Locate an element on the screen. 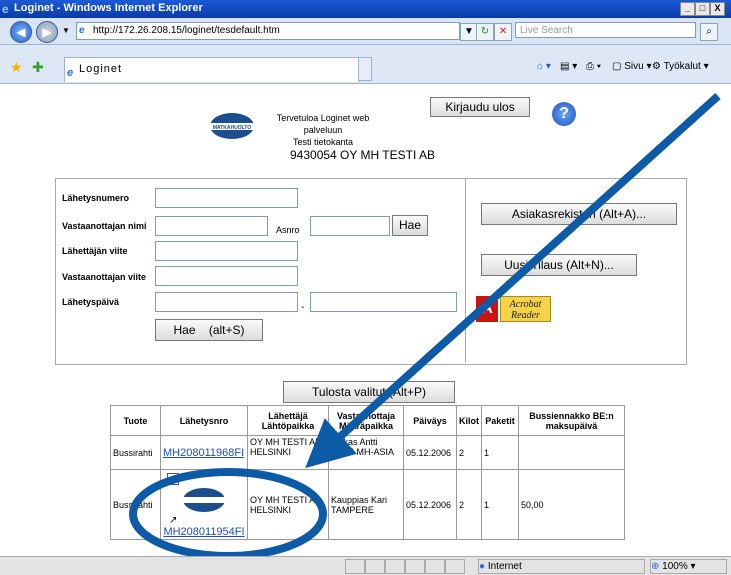 This screenshot has width=731, height=575. shipment-link: MH208011968FI is located at coordinates (203, 453).